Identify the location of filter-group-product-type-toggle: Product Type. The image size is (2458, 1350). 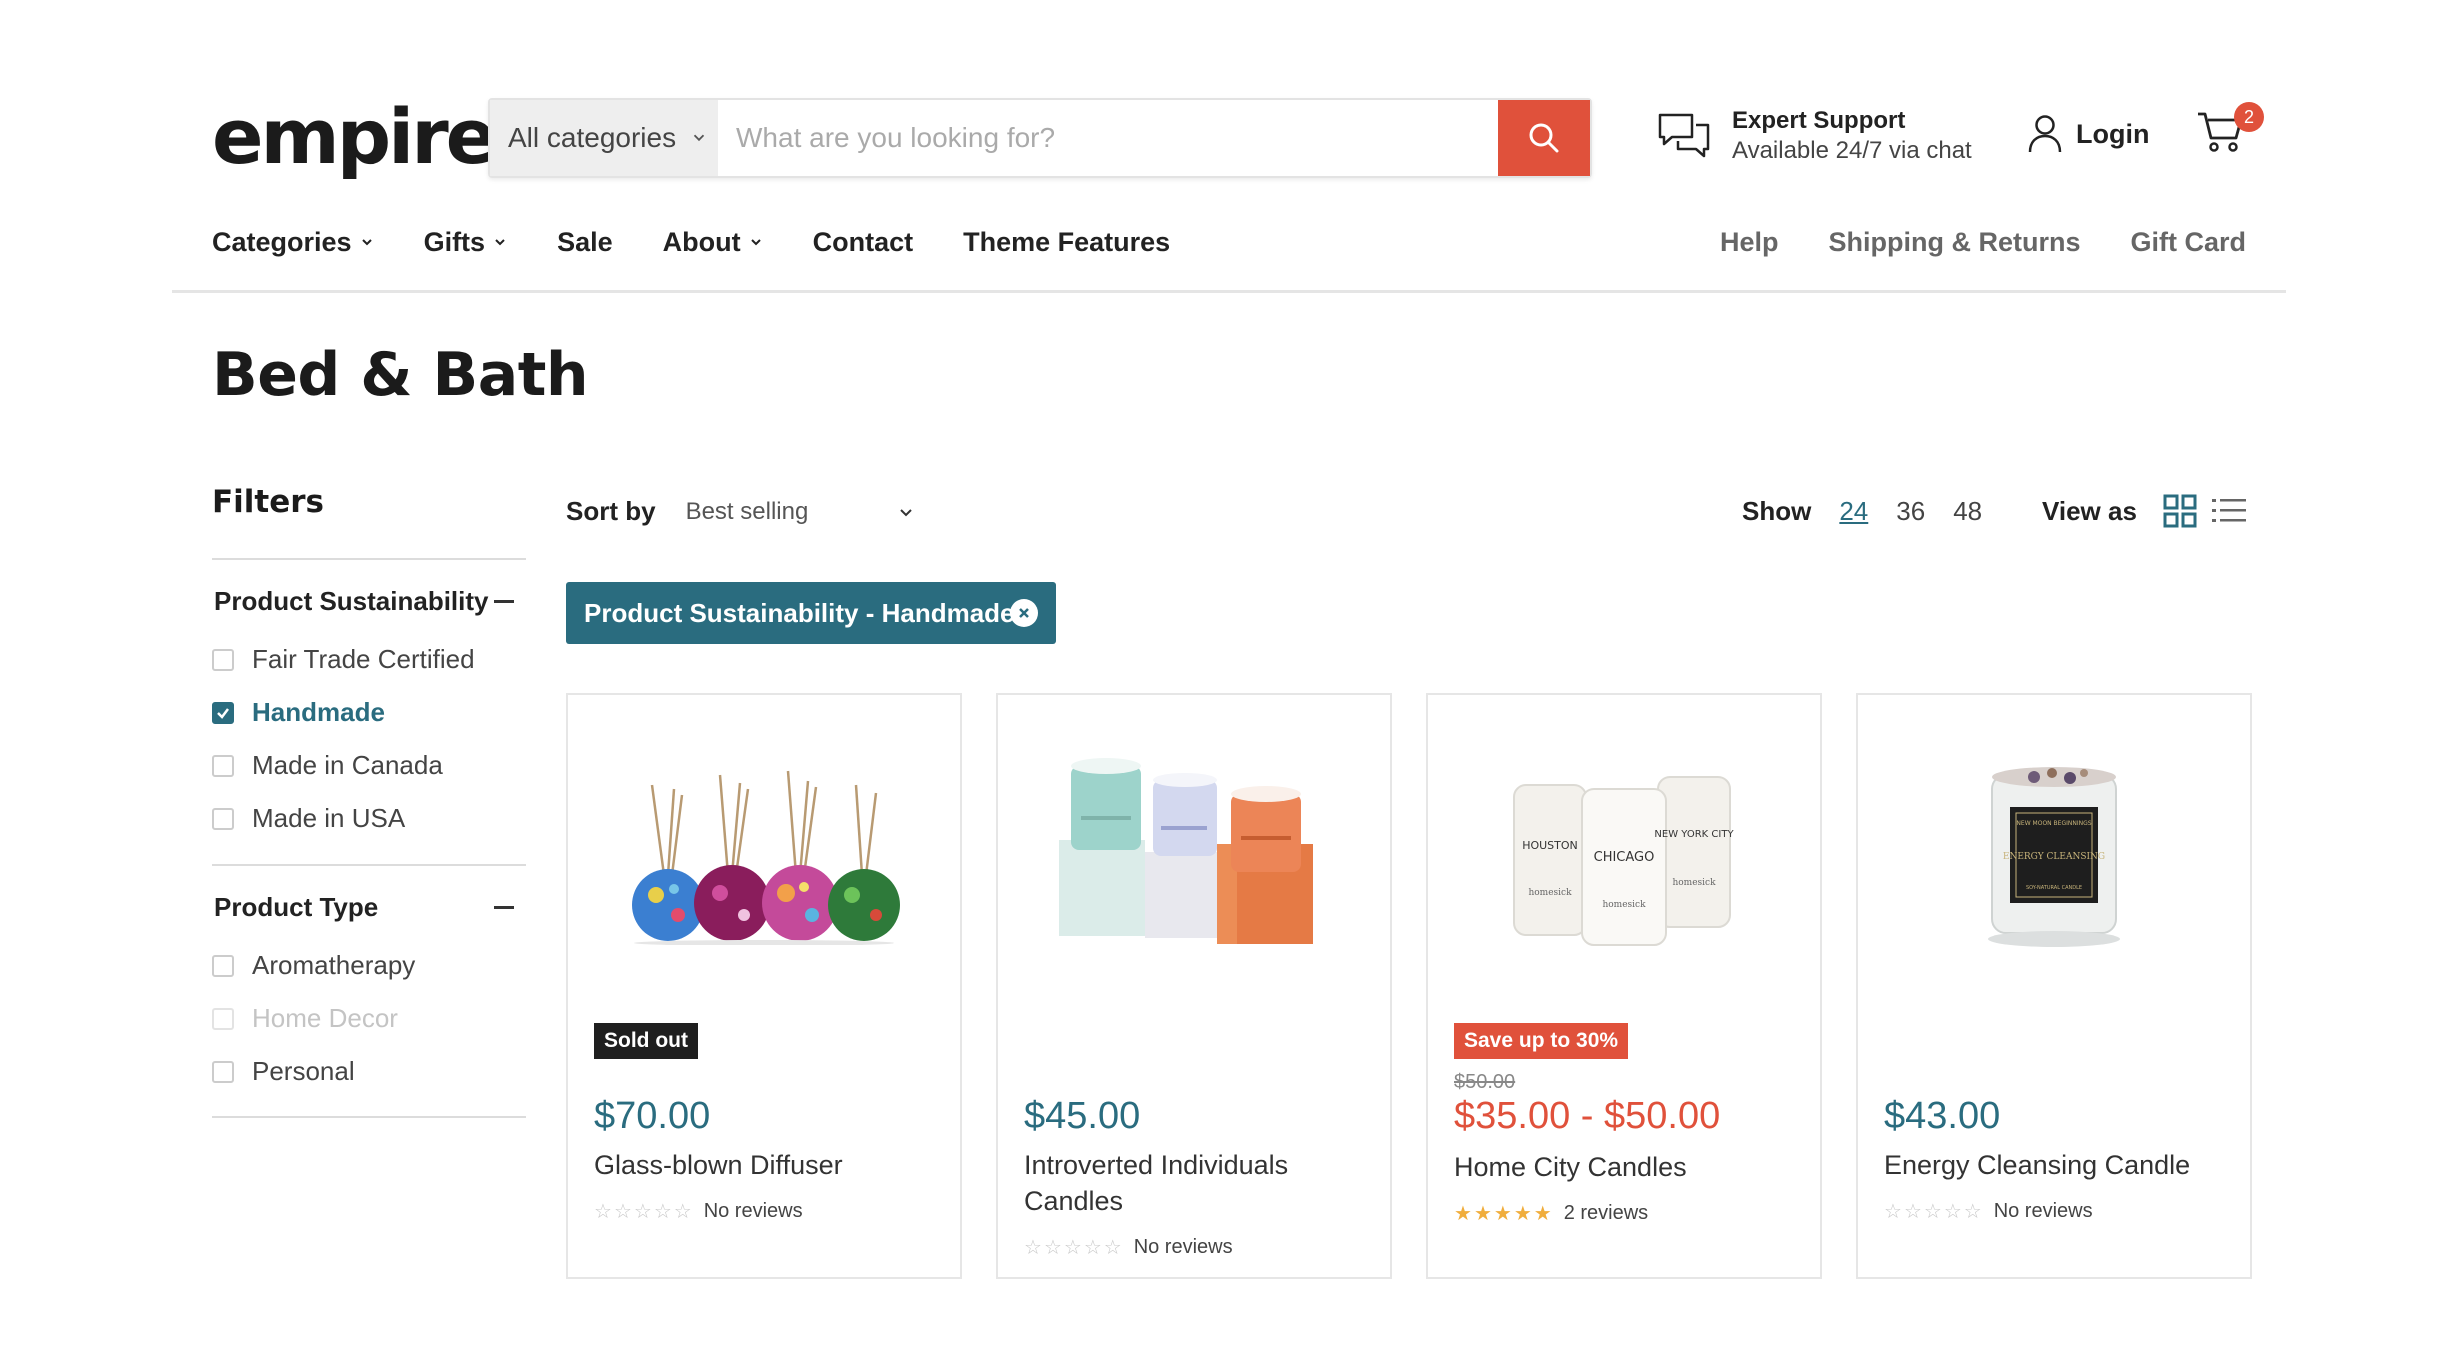
(369, 907).